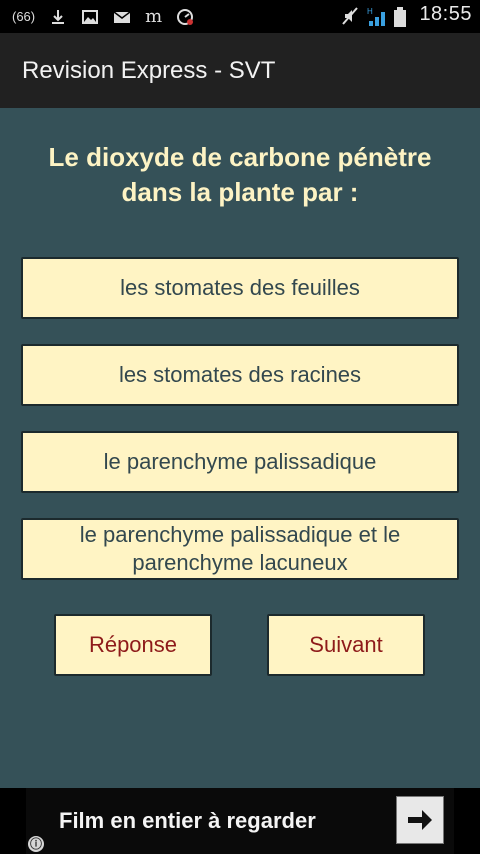 The width and height of the screenshot is (480, 854). What do you see at coordinates (240, 16) in the screenshot?
I see `status-bar: (66) m H 18:55` at bounding box center [240, 16].